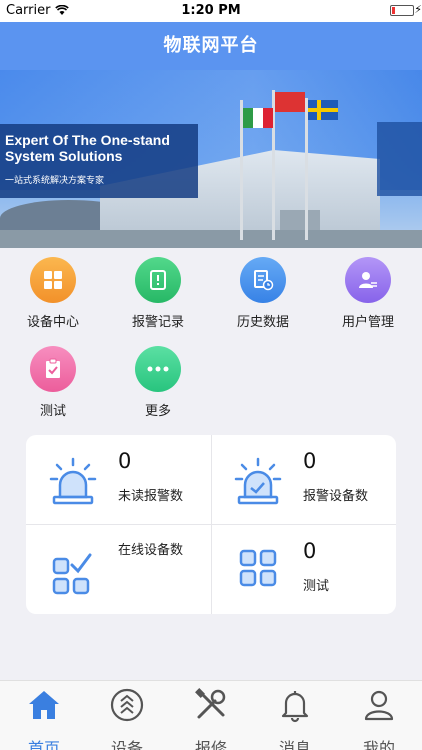 This screenshot has height=750, width=422. What do you see at coordinates (367, 322) in the screenshot?
I see `menu-label: 用户管理` at bounding box center [367, 322].